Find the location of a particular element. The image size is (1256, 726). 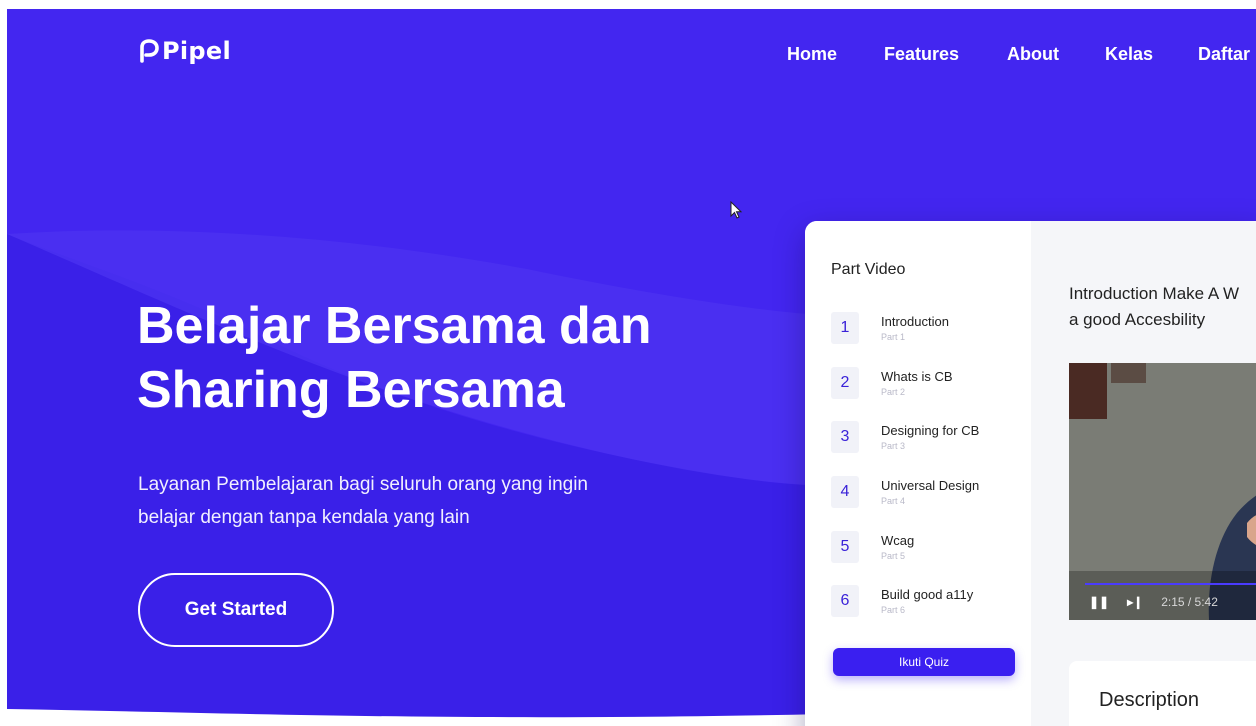

part-text: Whats is CB Part 2 is located at coordinates (917, 383).